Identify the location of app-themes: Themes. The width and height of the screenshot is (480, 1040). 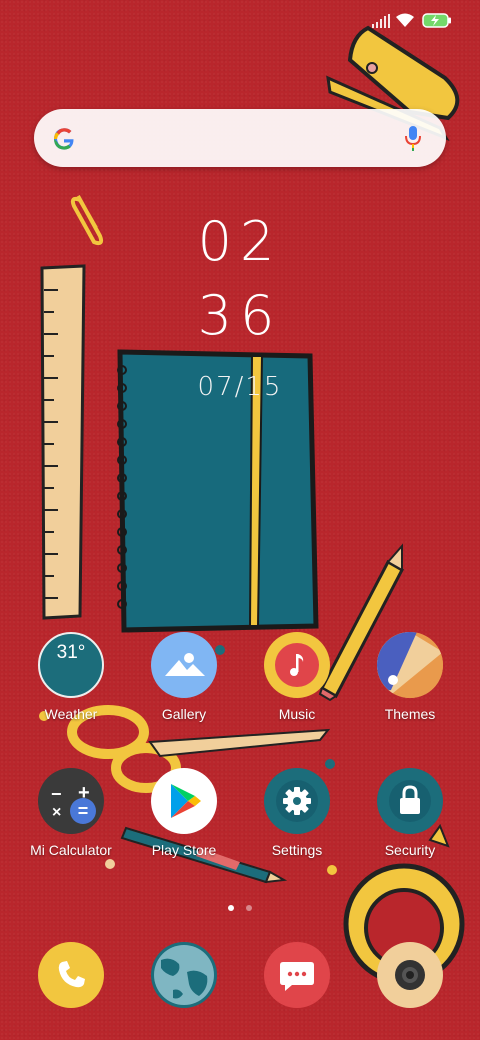
(410, 677).